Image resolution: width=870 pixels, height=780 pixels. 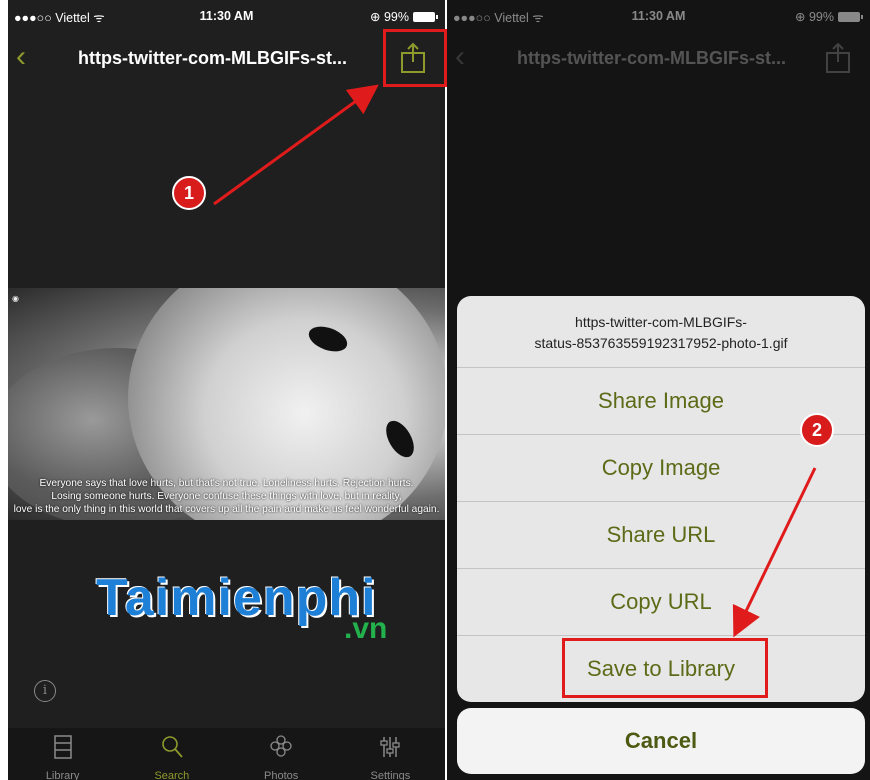 What do you see at coordinates (661, 535) in the screenshot?
I see `share-url-button: Share URL` at bounding box center [661, 535].